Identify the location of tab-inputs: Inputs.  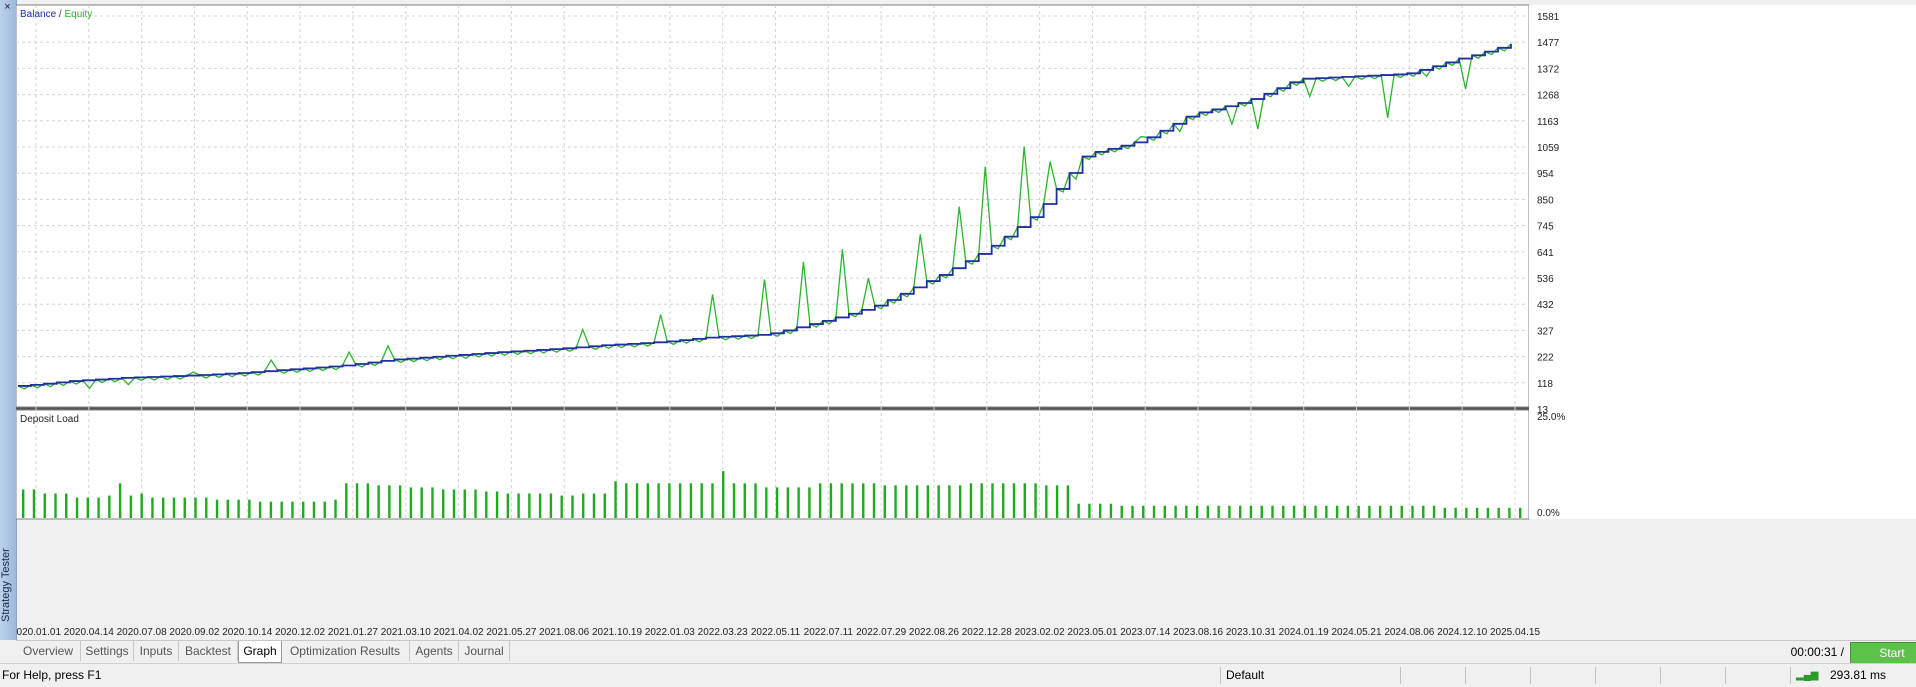
(156, 651).